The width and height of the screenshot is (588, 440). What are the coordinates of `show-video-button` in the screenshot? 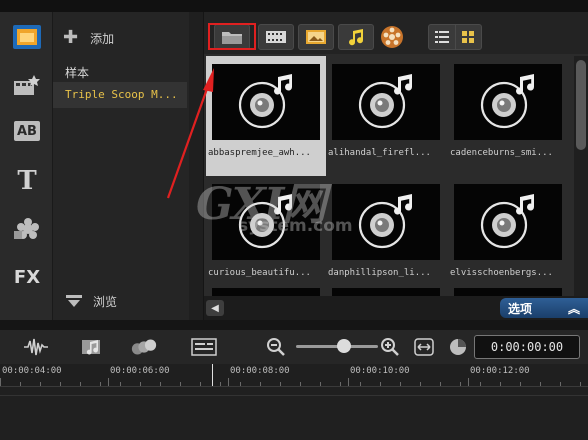 It's located at (276, 37).